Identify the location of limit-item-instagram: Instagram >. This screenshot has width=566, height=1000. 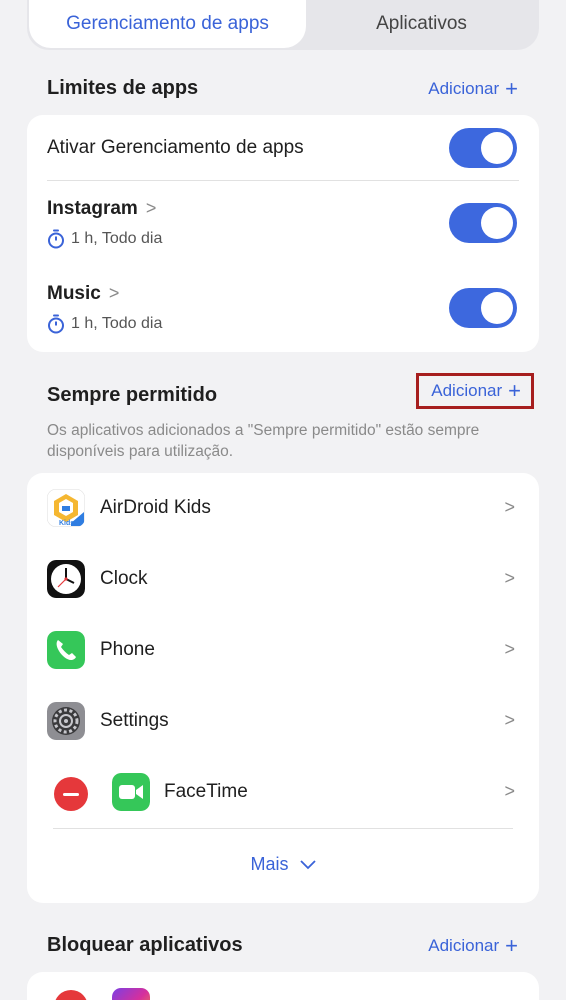
(101, 209).